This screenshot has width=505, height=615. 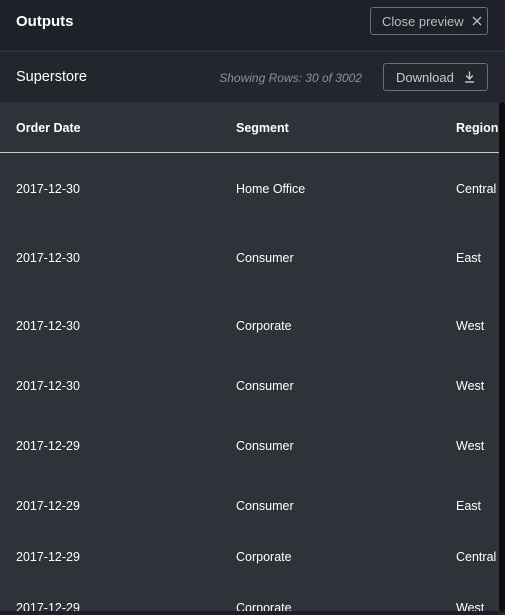 What do you see at coordinates (252, 25) in the screenshot?
I see `outputs-header: Outputs Close preview` at bounding box center [252, 25].